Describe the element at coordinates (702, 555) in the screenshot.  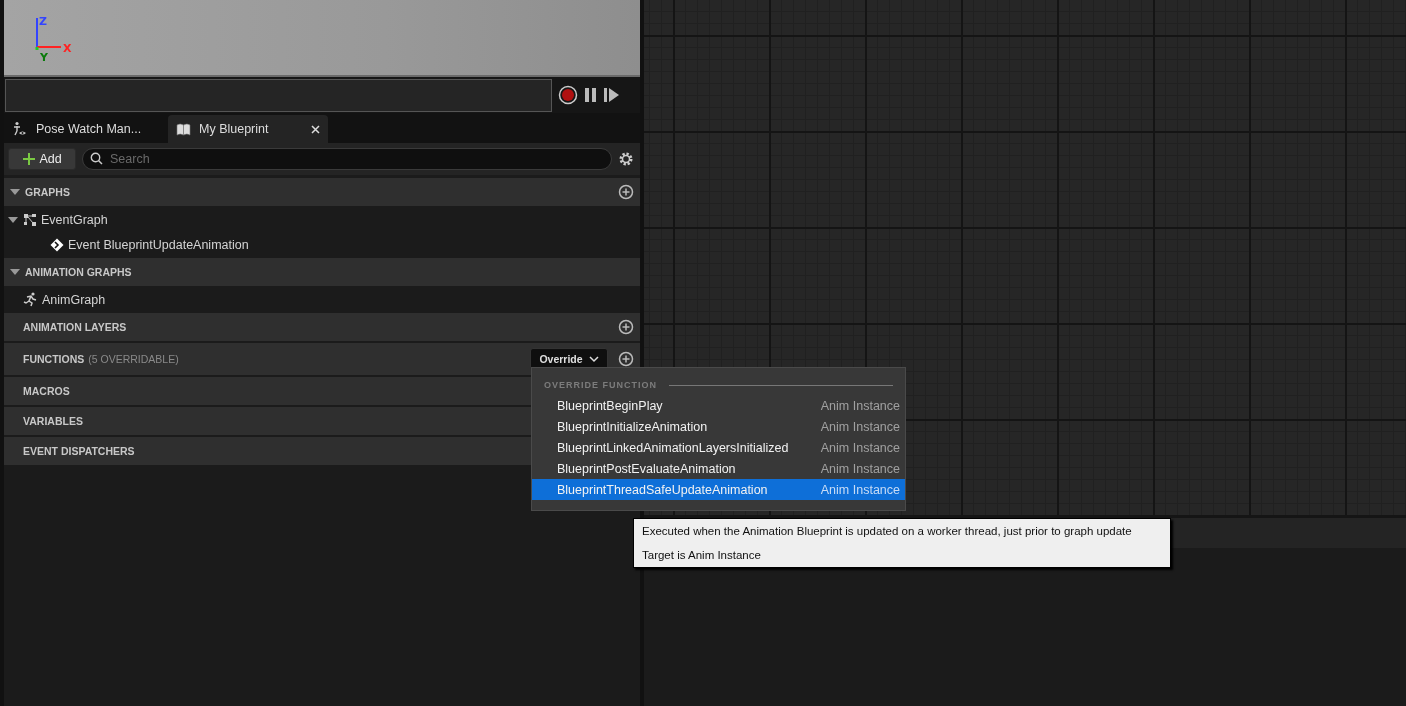
I see `tooltip-text: Target is Anim Instance` at that location.